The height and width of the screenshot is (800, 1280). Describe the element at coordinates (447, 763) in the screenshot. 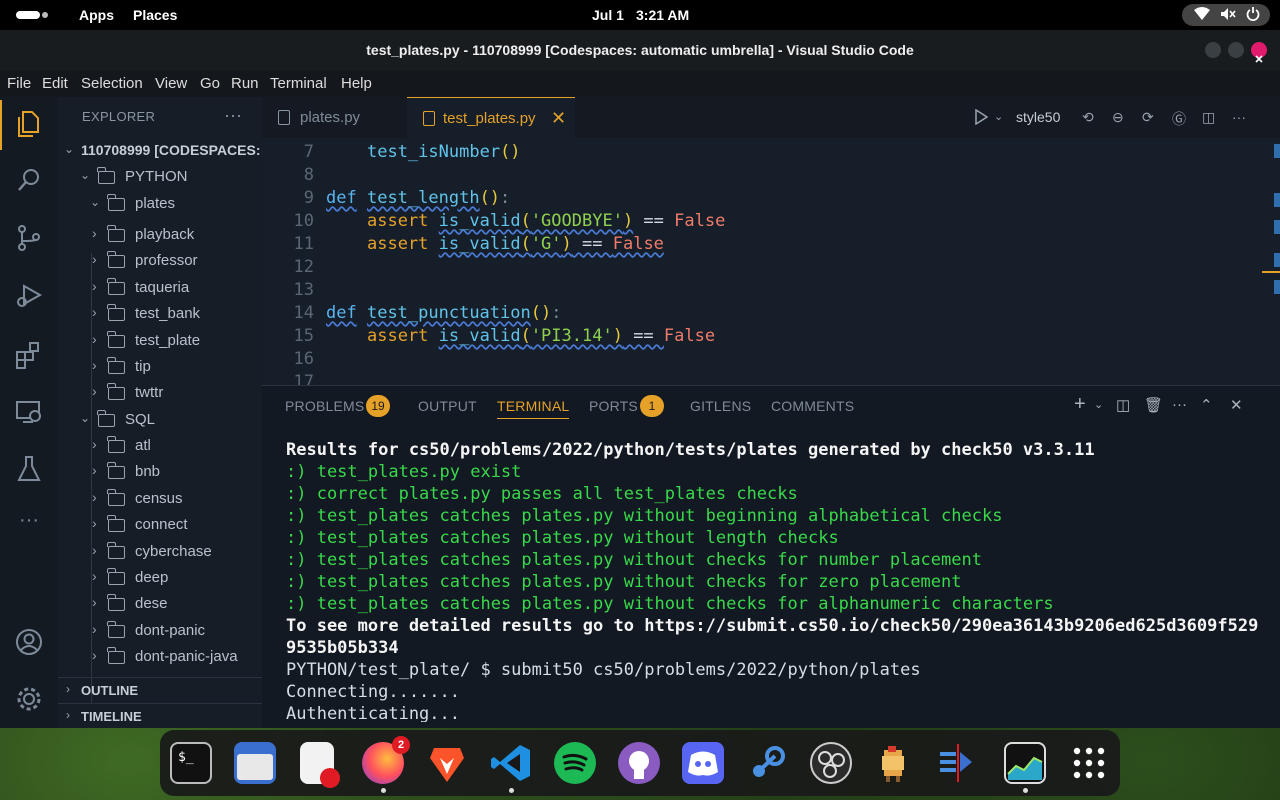

I see `brave-icon` at that location.